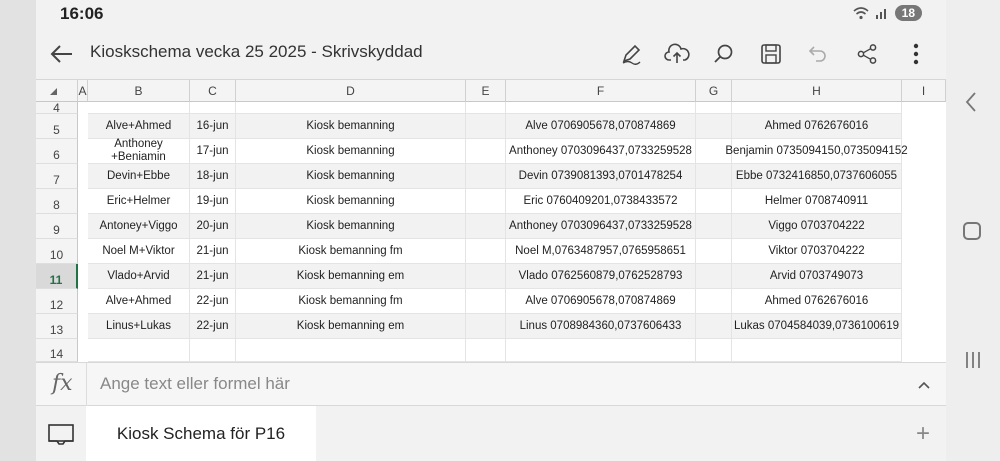 Image resolution: width=1000 pixels, height=461 pixels. What do you see at coordinates (139, 350) in the screenshot?
I see `cell-B14` at bounding box center [139, 350].